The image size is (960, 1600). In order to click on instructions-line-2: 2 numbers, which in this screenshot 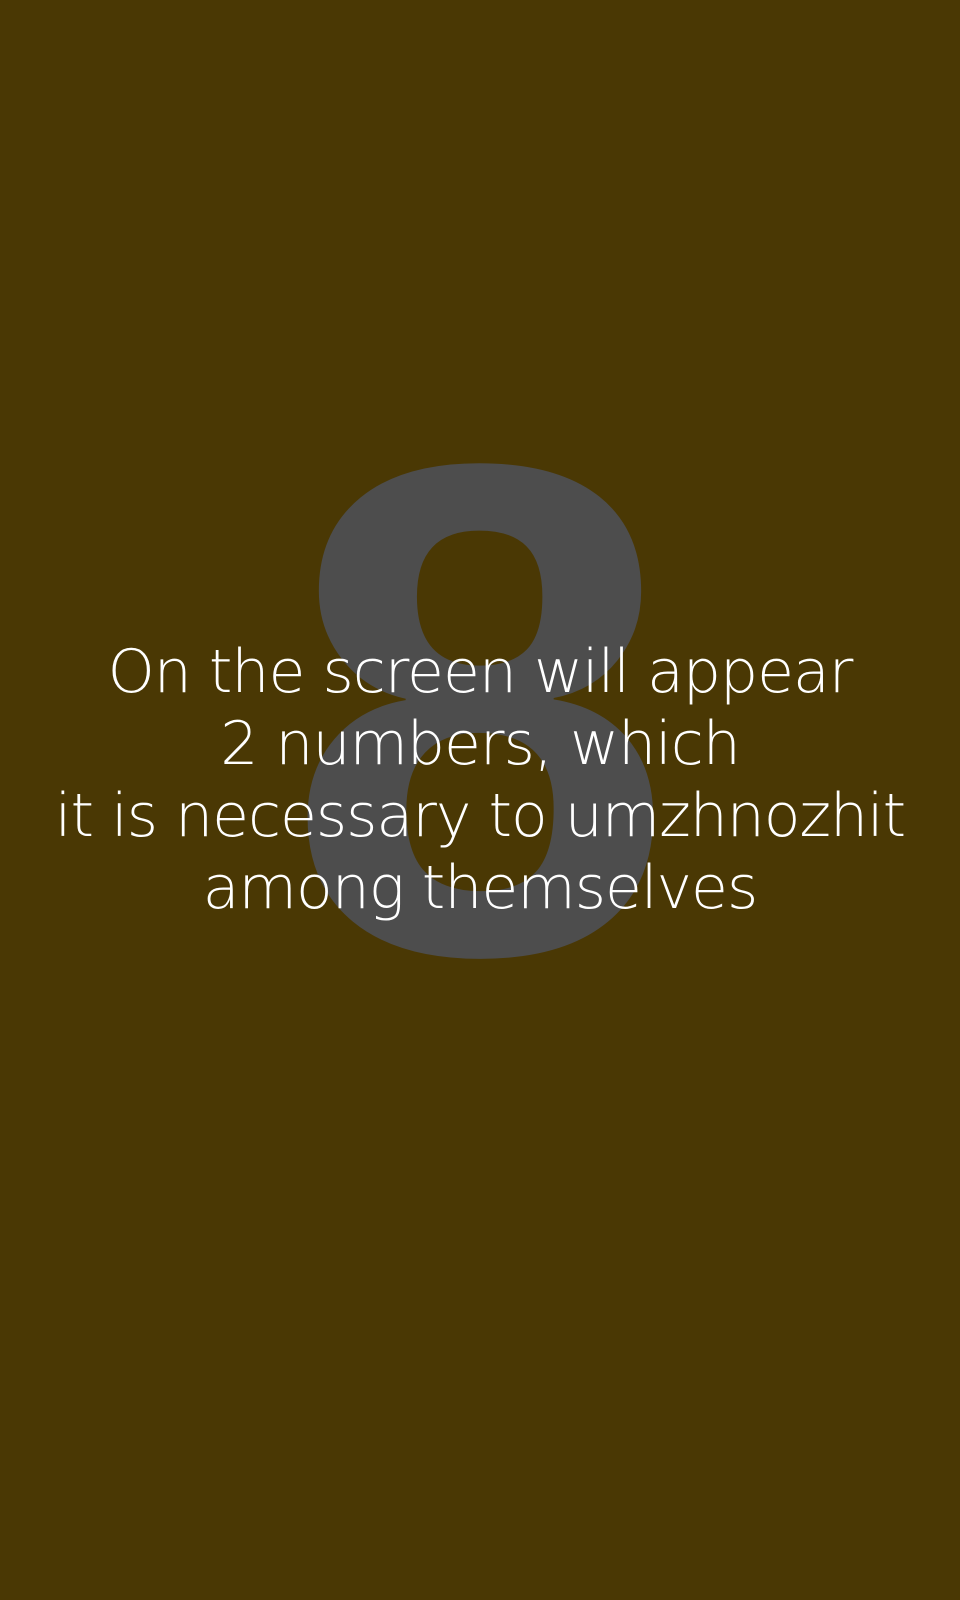, I will do `click(480, 744)`.